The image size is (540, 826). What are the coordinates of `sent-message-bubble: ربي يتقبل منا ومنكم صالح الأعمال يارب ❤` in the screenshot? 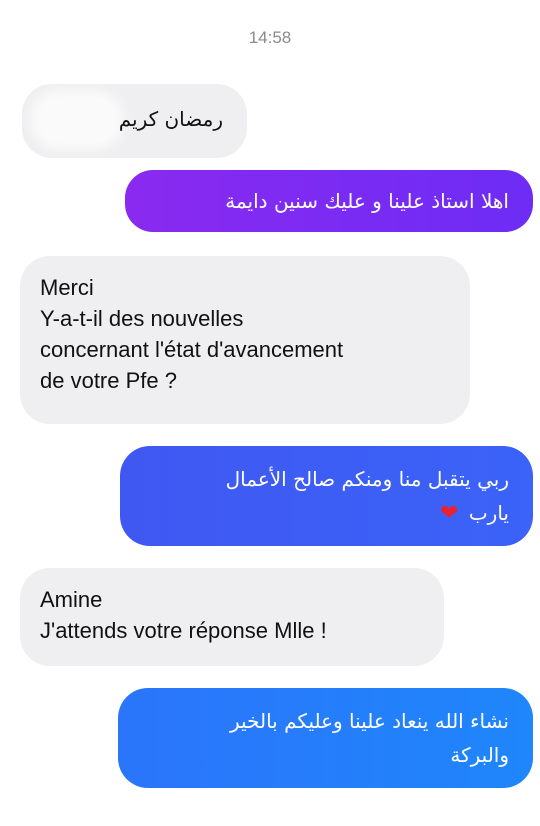 It's located at (326, 496).